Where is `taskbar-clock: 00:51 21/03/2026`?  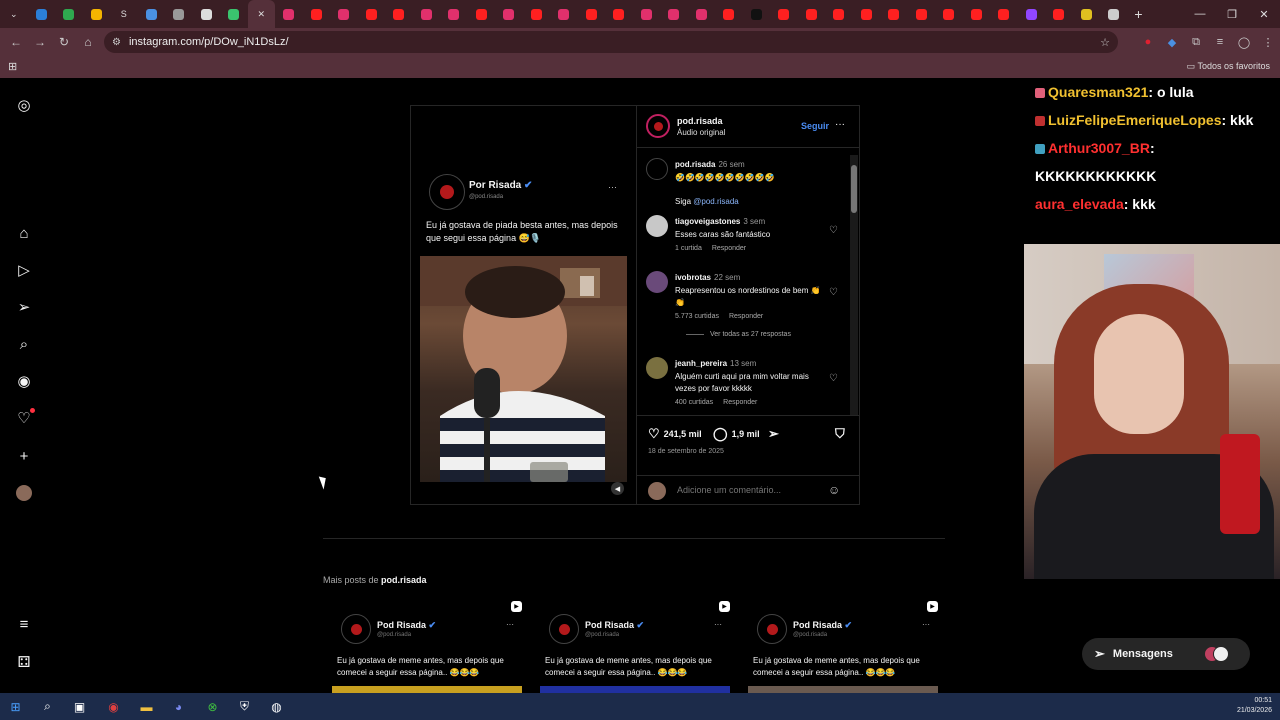 taskbar-clock: 00:51 21/03/2026 is located at coordinates (1254, 706).